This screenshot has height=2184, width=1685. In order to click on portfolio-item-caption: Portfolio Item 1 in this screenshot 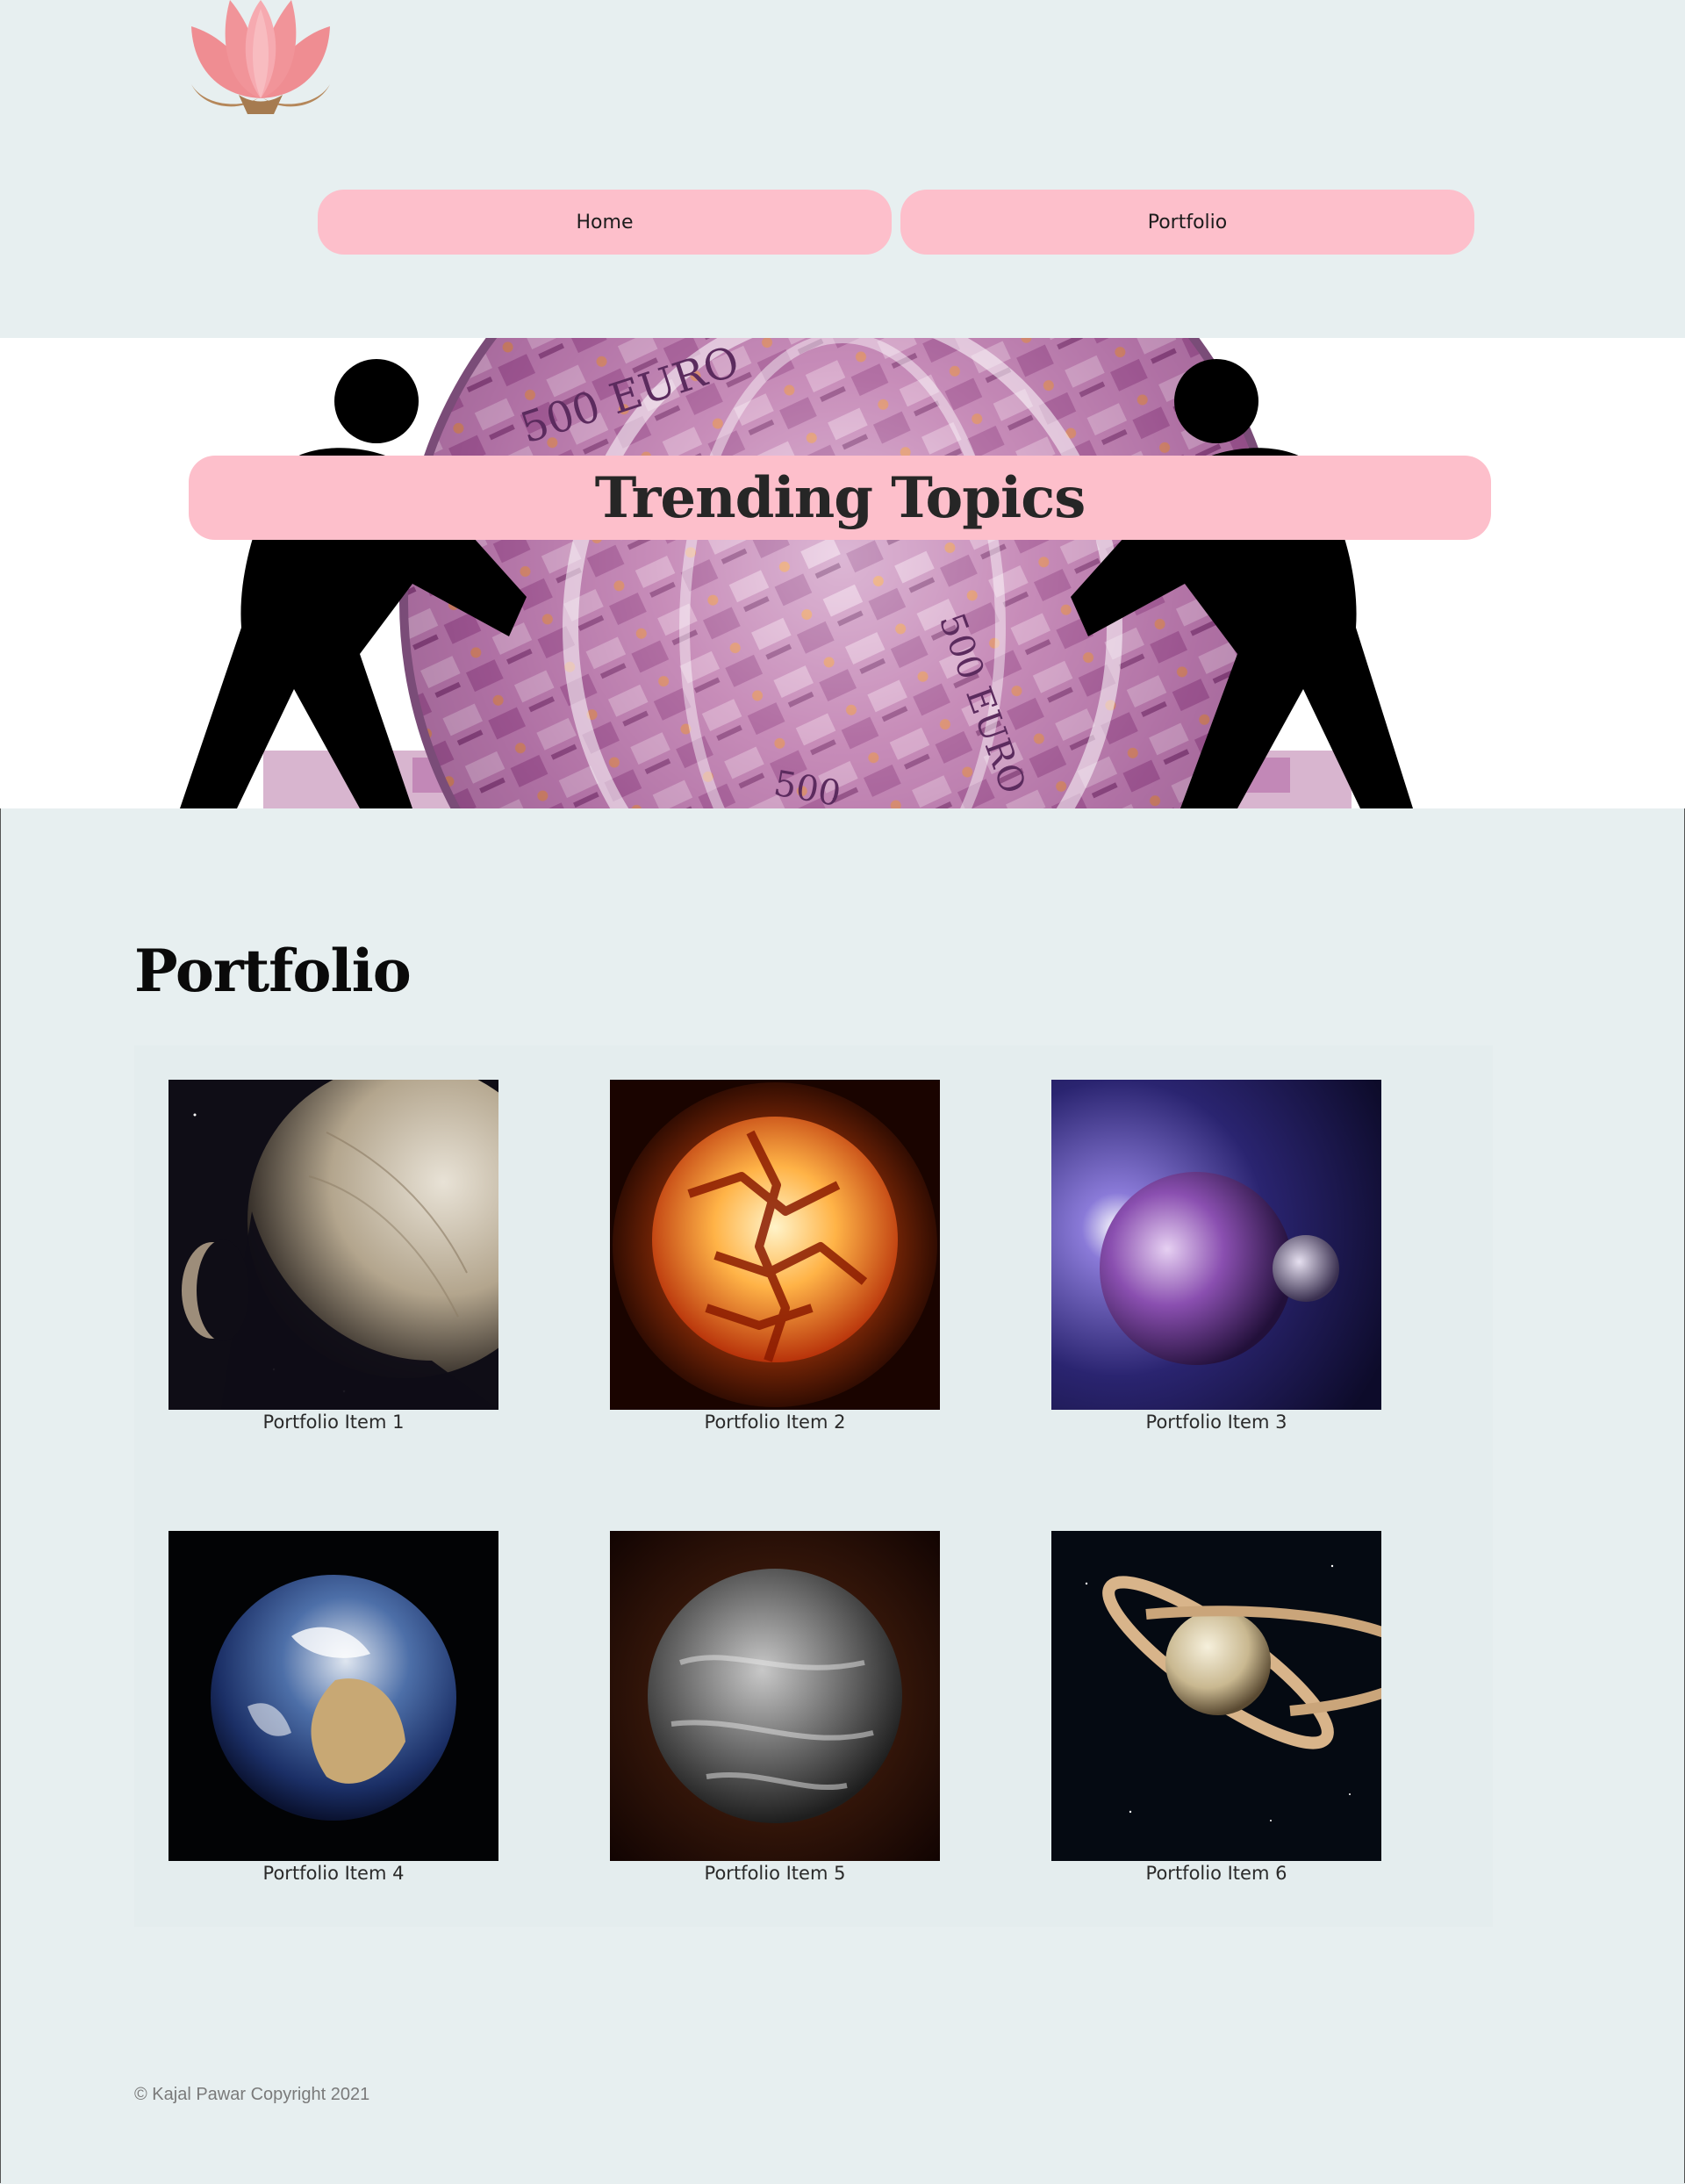, I will do `click(333, 1422)`.